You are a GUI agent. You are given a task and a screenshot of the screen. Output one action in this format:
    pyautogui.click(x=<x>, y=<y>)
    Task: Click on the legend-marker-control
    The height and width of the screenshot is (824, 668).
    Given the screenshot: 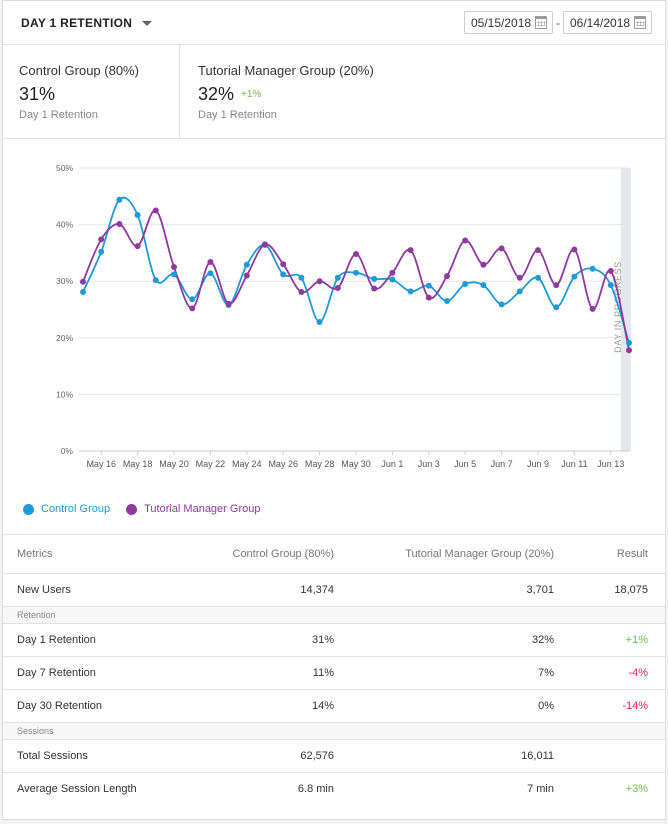 What is the action you would take?
    pyautogui.click(x=28, y=509)
    